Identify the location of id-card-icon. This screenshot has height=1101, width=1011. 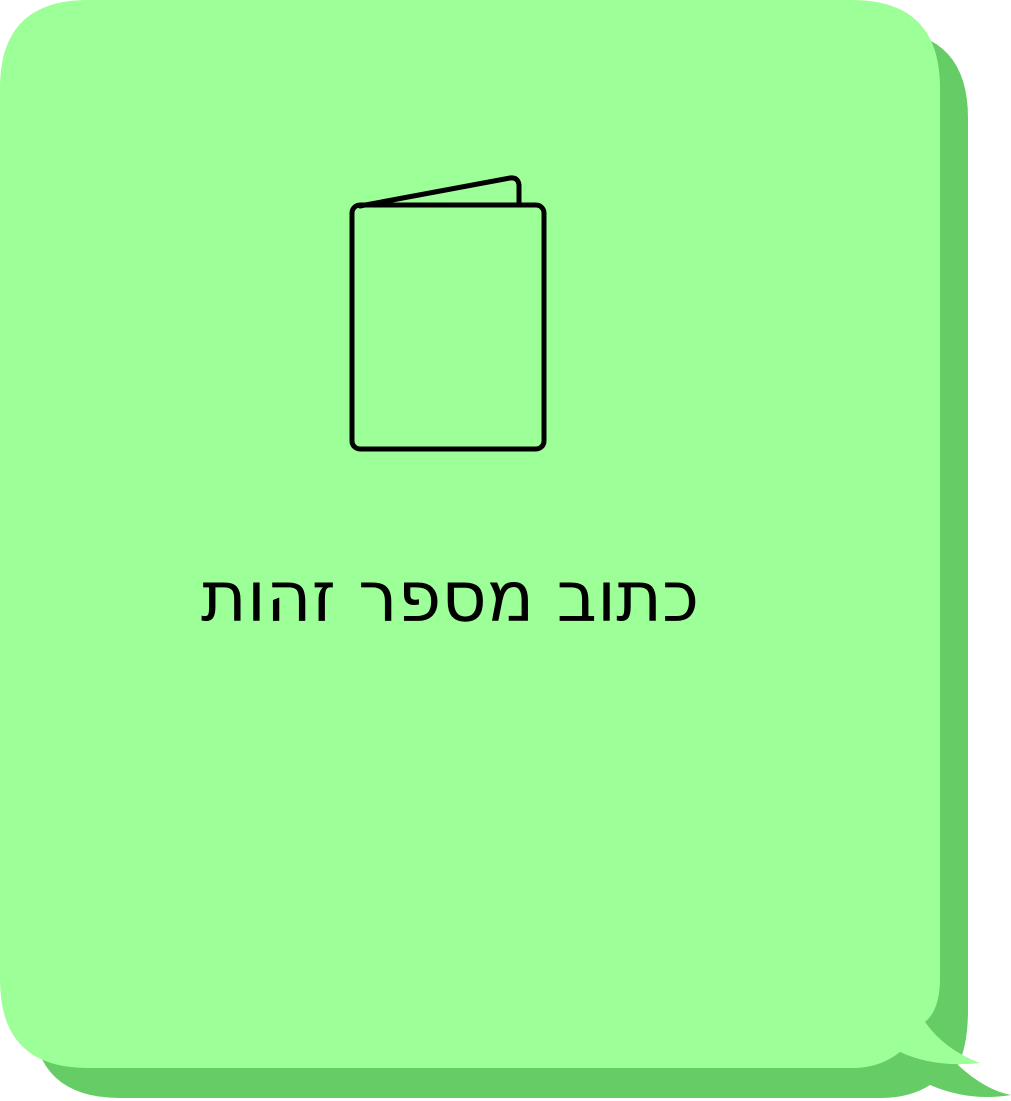
(448, 313).